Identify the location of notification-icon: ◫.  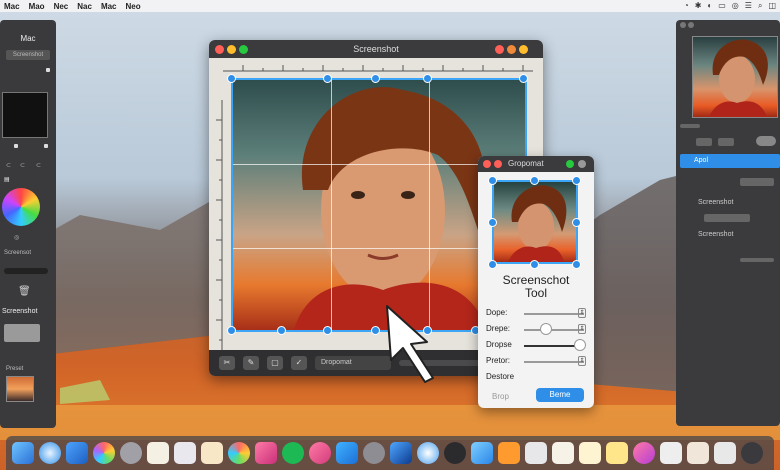
(772, 6).